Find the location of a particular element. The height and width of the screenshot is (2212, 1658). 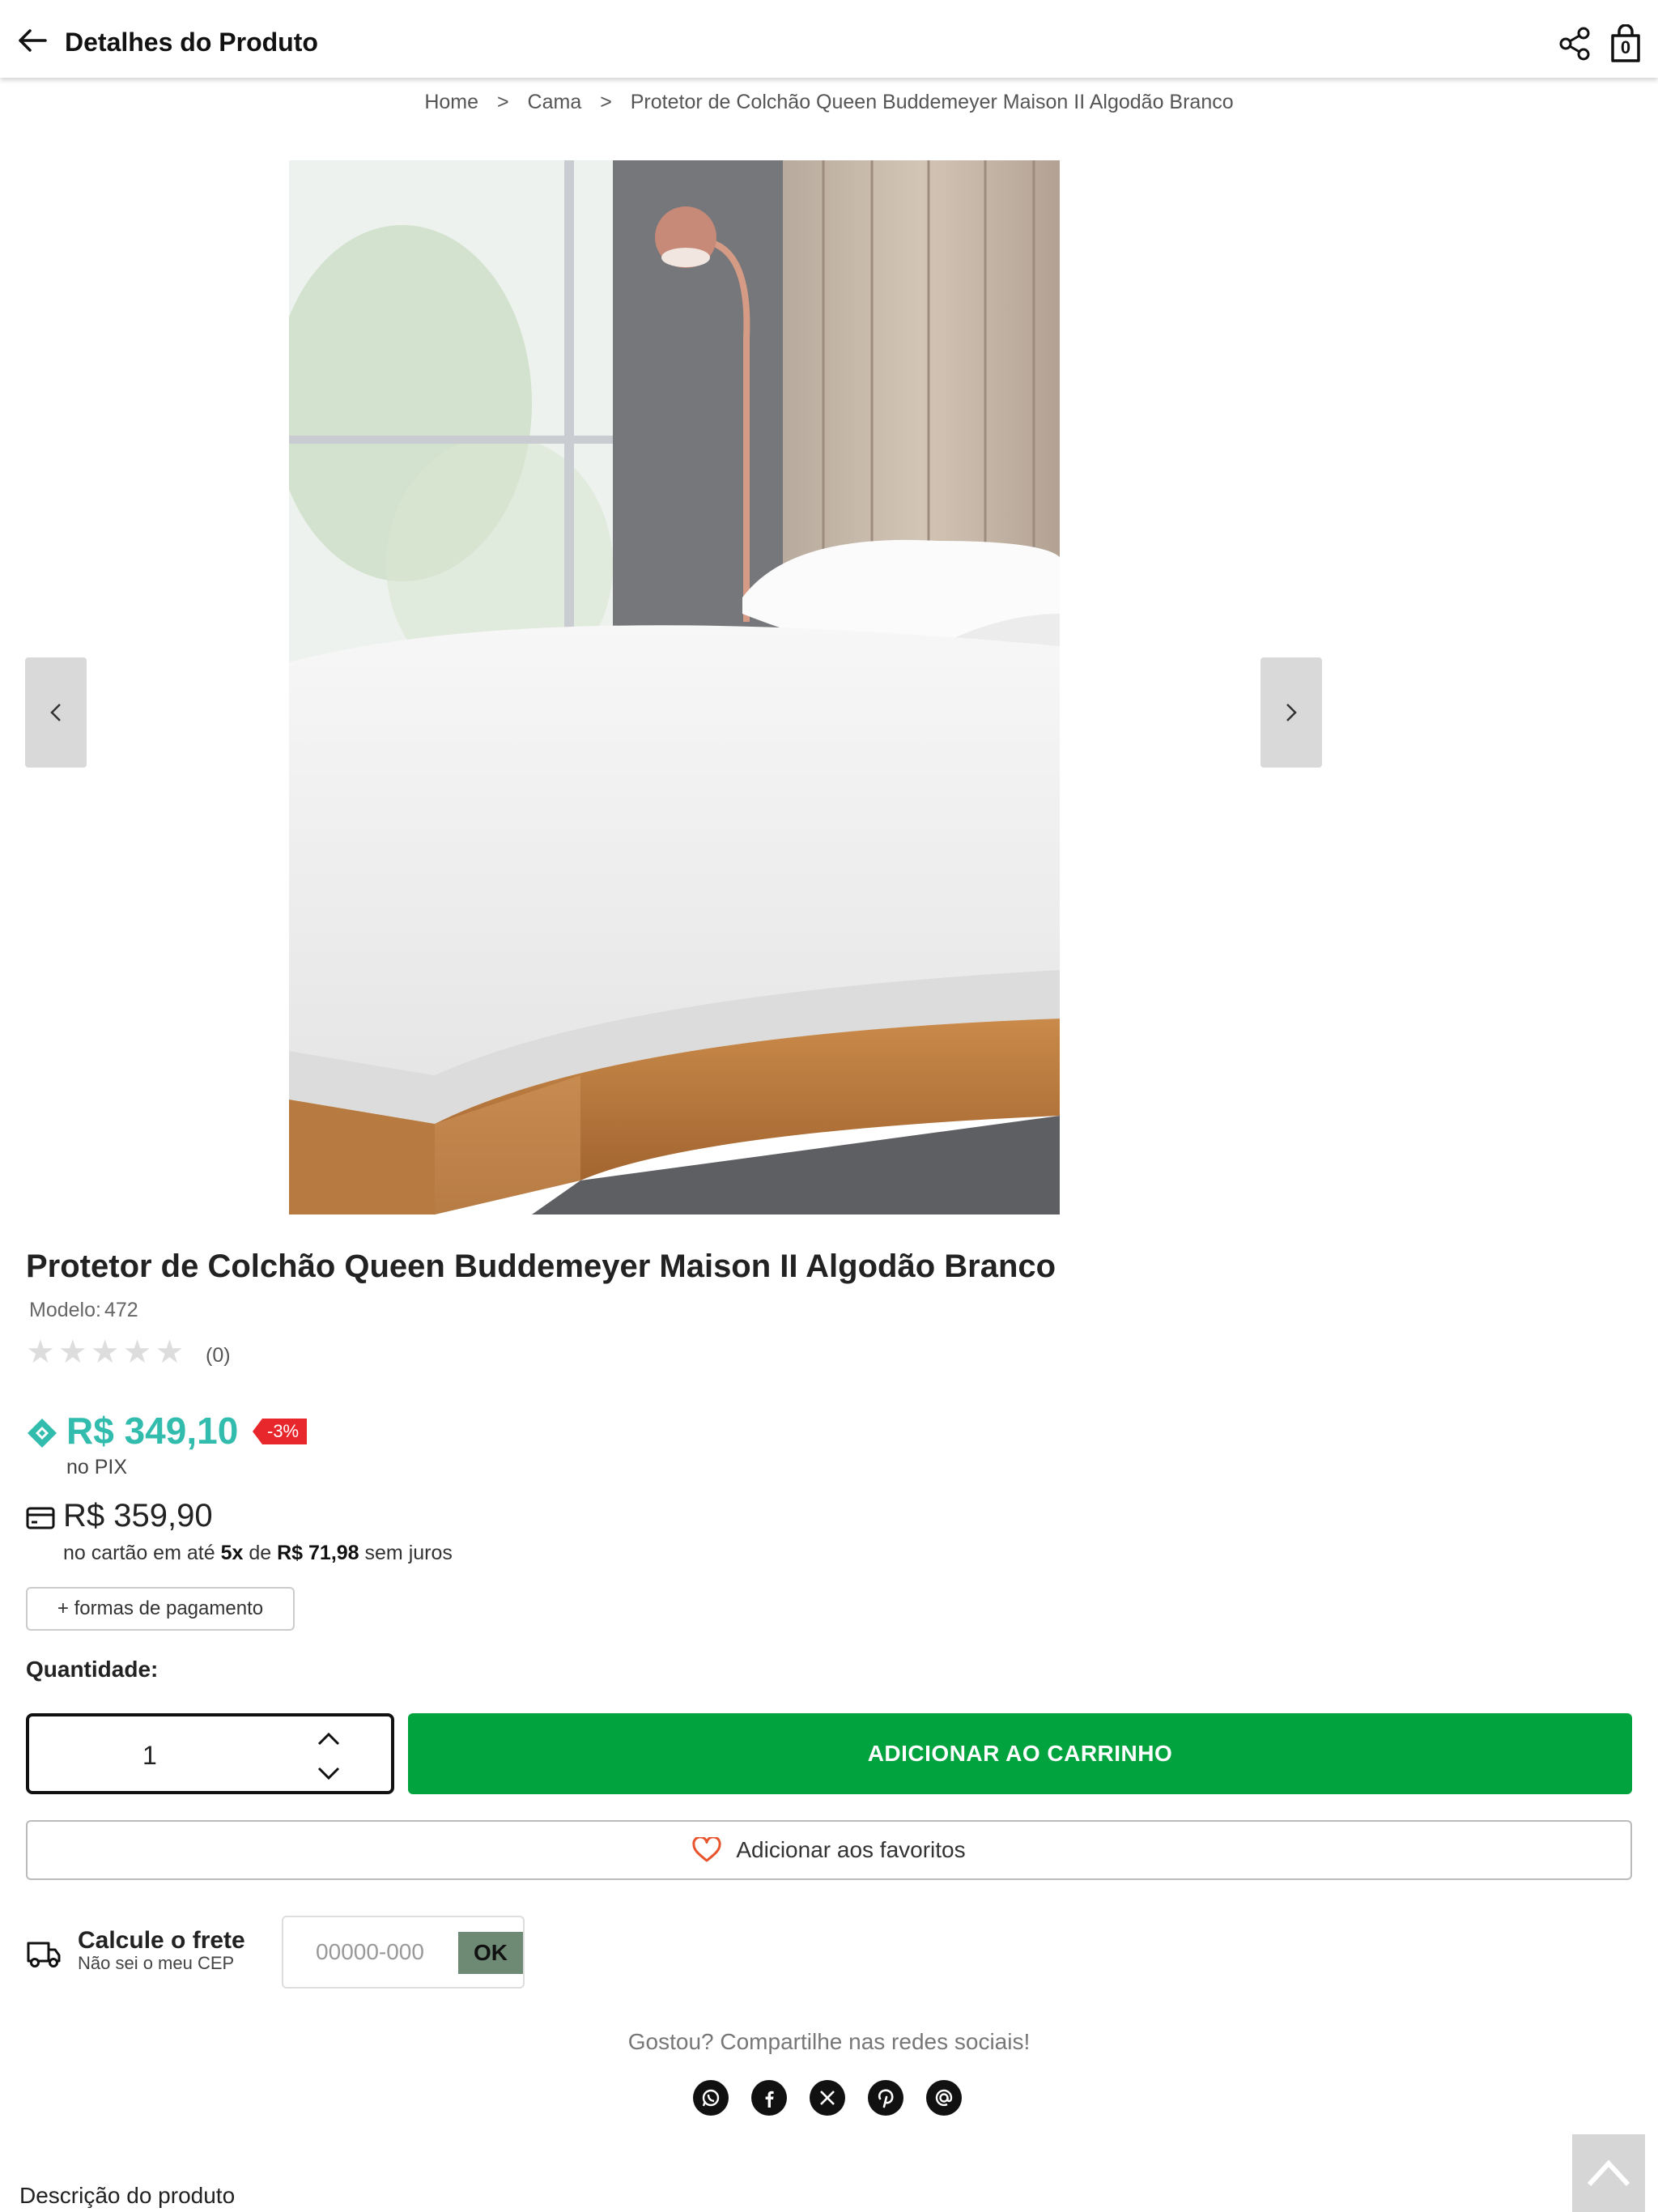

payment-options-button: + formas de pagamento is located at coordinates (160, 1609).